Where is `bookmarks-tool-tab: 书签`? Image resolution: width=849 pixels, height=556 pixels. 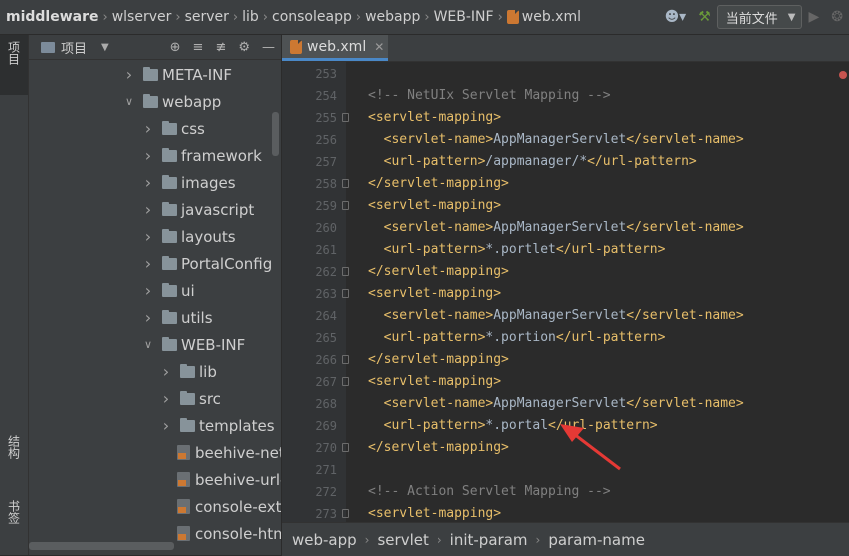 bookmarks-tool-tab: 书签 is located at coordinates (14, 525).